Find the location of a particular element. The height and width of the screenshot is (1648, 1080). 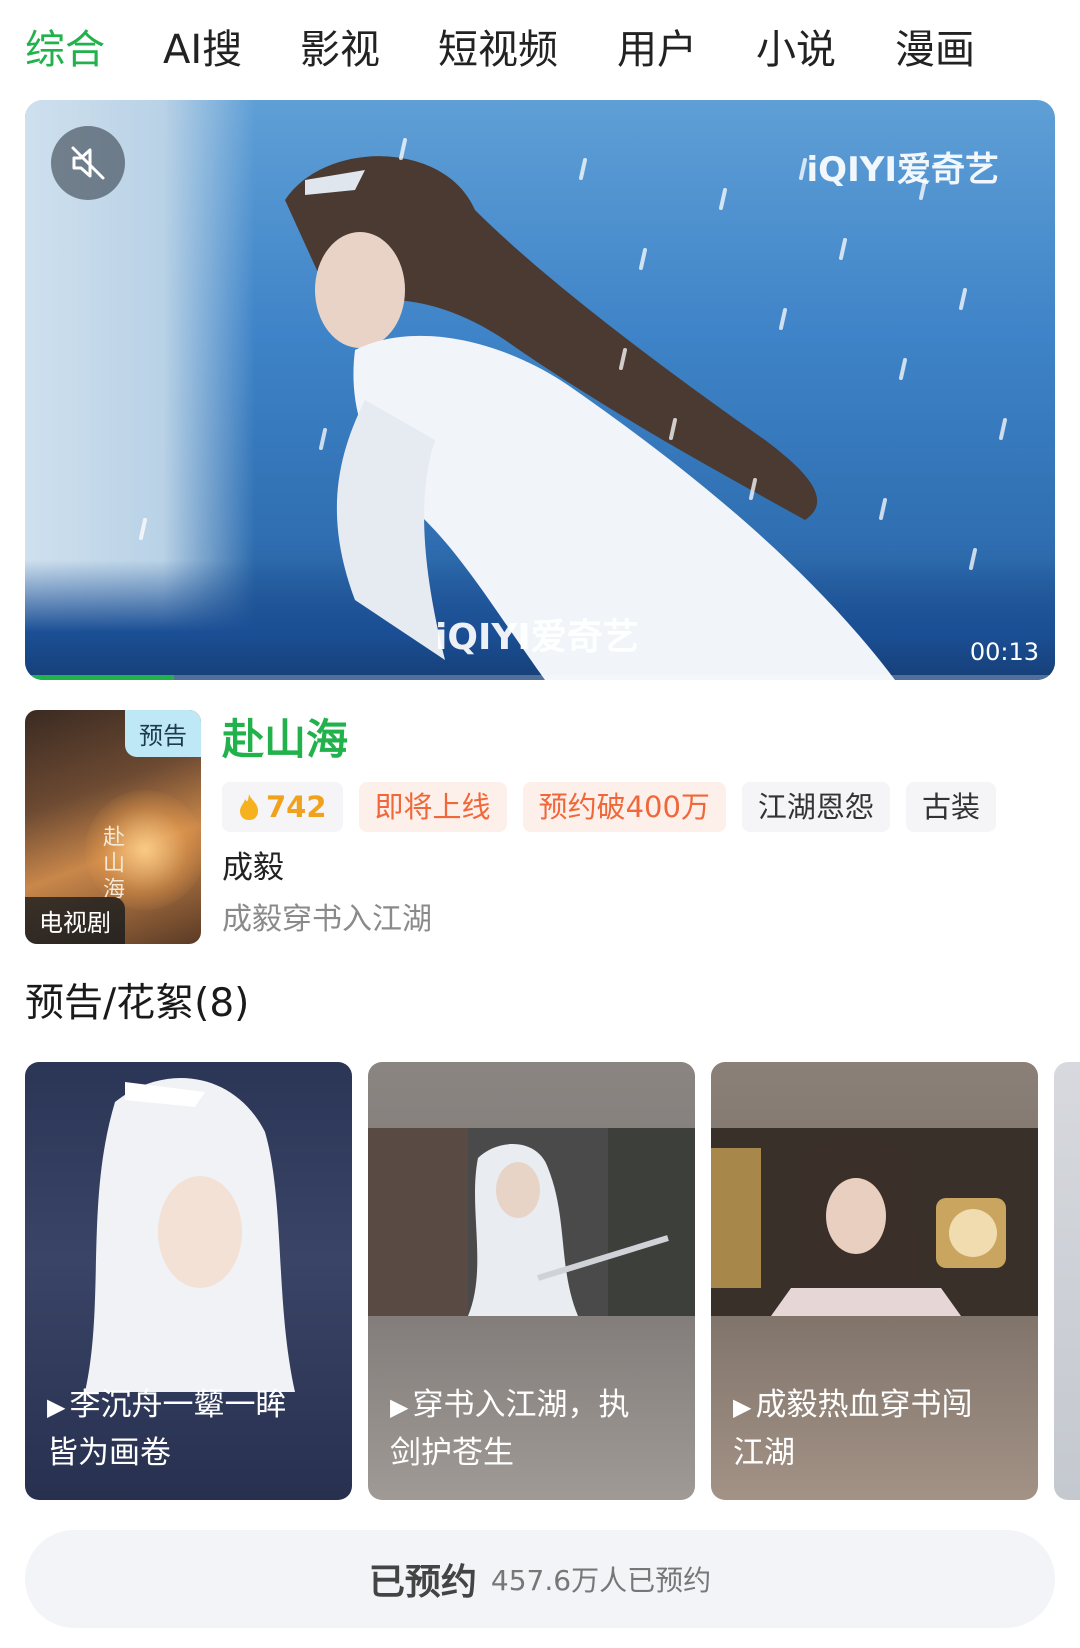

show-poster: 赴山海 预告 电视剧 is located at coordinates (113, 827).